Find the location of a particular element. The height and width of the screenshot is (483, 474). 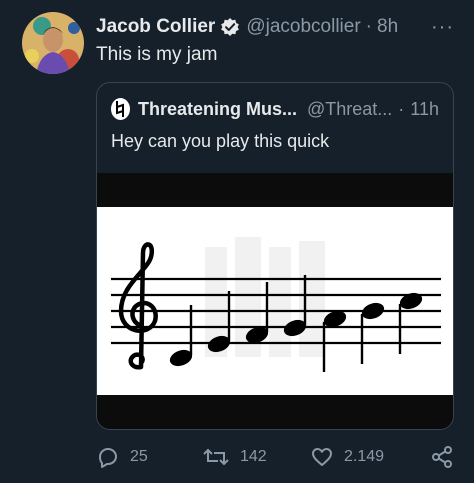

reply-button: 25 is located at coordinates (122, 457).